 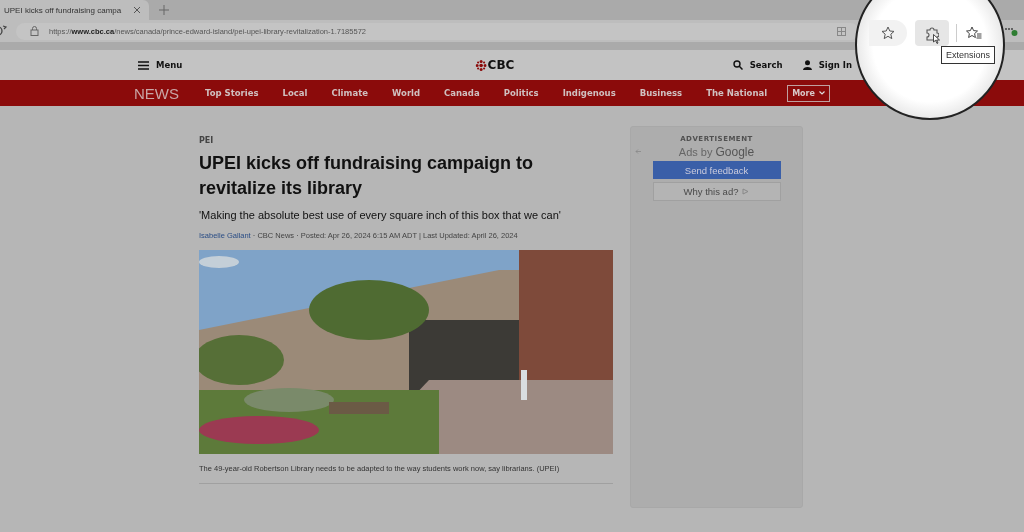 What do you see at coordinates (295, 93) in the screenshot?
I see `nav-link: Local` at bounding box center [295, 93].